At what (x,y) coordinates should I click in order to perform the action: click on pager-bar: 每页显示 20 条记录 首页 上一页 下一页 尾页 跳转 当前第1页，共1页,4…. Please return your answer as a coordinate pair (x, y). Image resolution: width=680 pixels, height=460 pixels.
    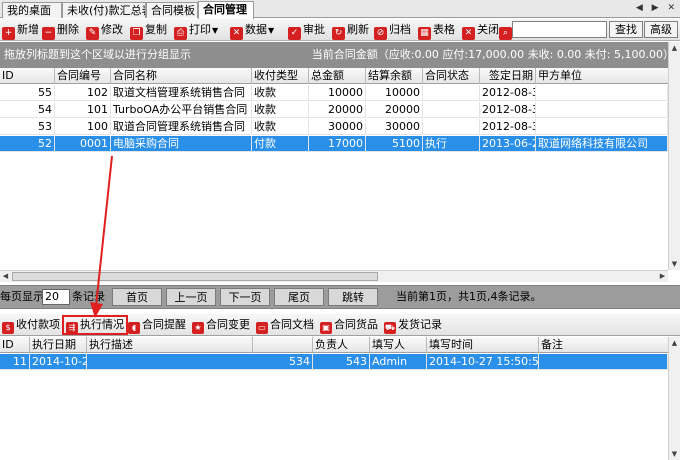
    Looking at the image, I should click on (340, 297).